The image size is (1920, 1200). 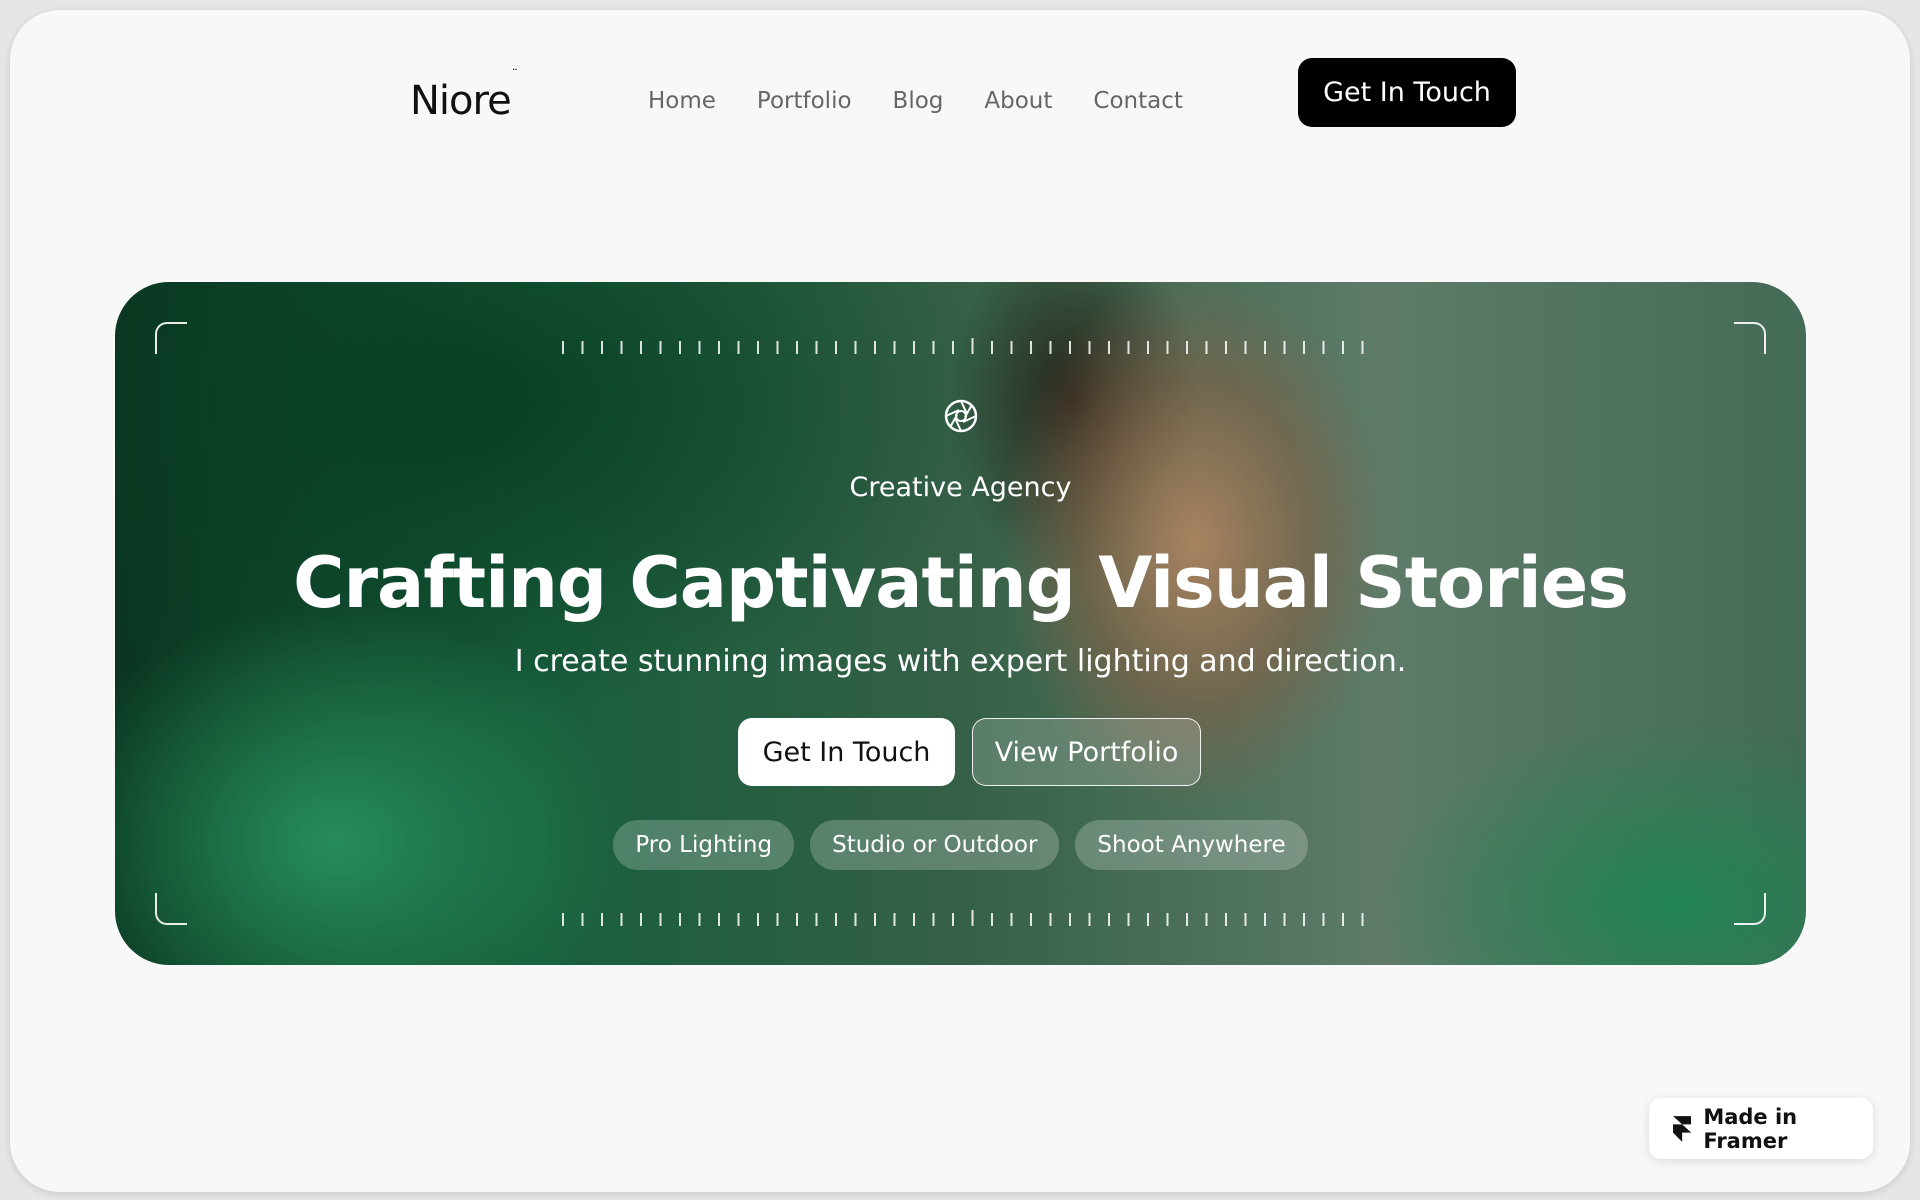 I want to click on chip-pro-lighting: Pro Lighting, so click(x=704, y=845).